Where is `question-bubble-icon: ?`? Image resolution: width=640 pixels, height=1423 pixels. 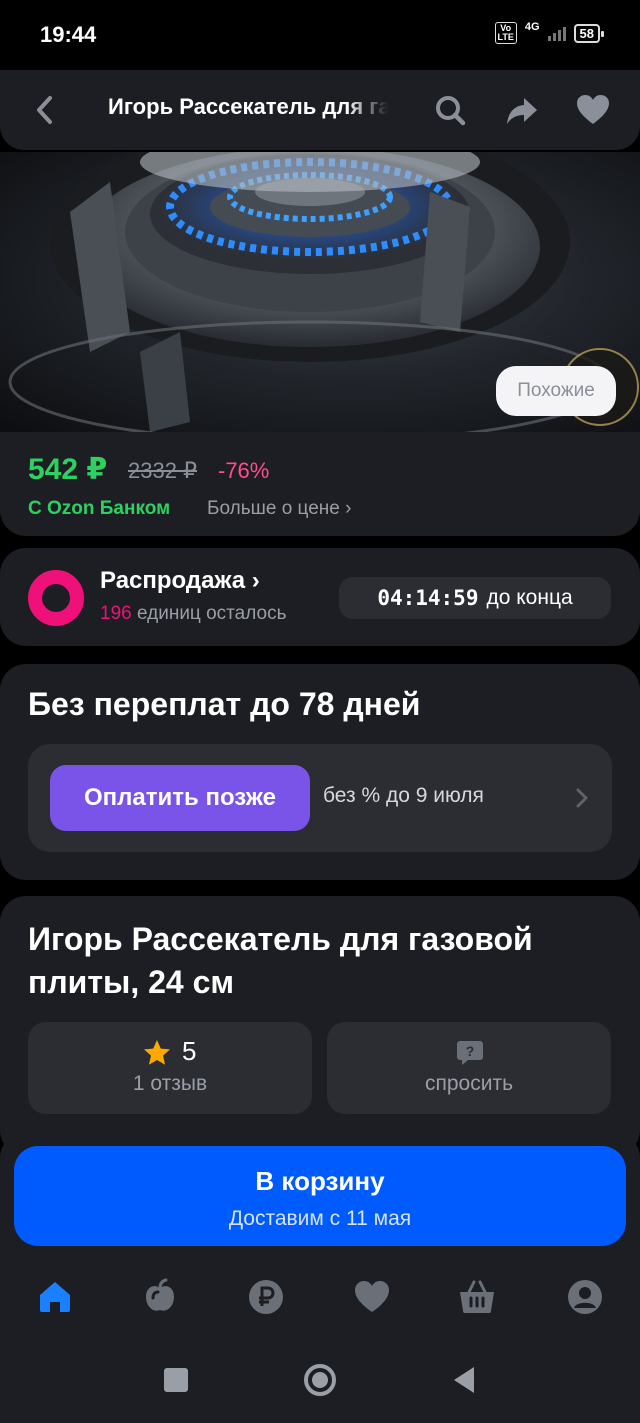 question-bubble-icon: ? is located at coordinates (470, 1053).